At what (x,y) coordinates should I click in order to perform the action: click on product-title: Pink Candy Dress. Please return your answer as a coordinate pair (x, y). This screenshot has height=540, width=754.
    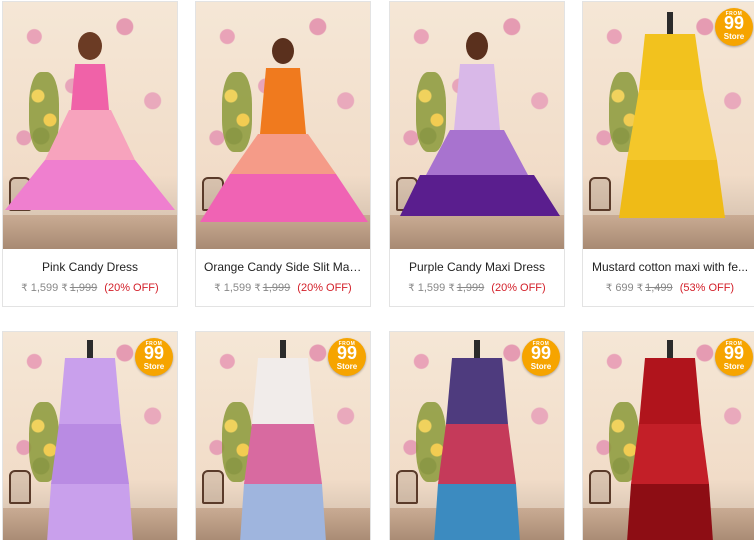
    Looking at the image, I should click on (90, 267).